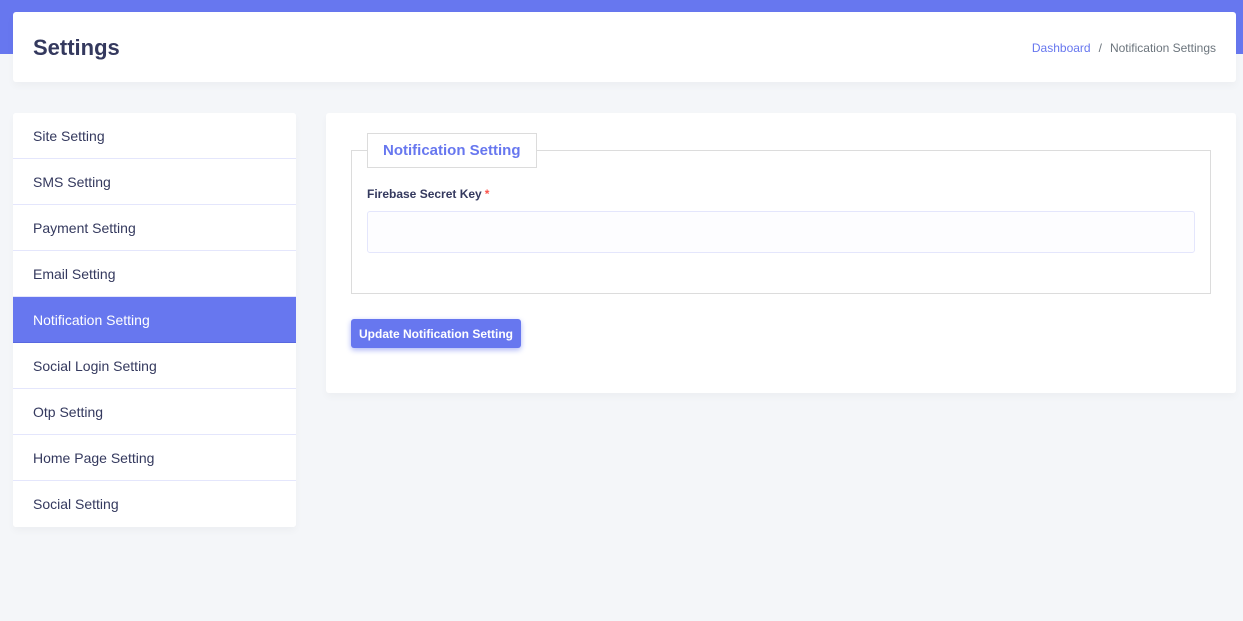 Image resolution: width=1243 pixels, height=621 pixels. I want to click on breadcrumb-current: Notification Settings, so click(1162, 48).